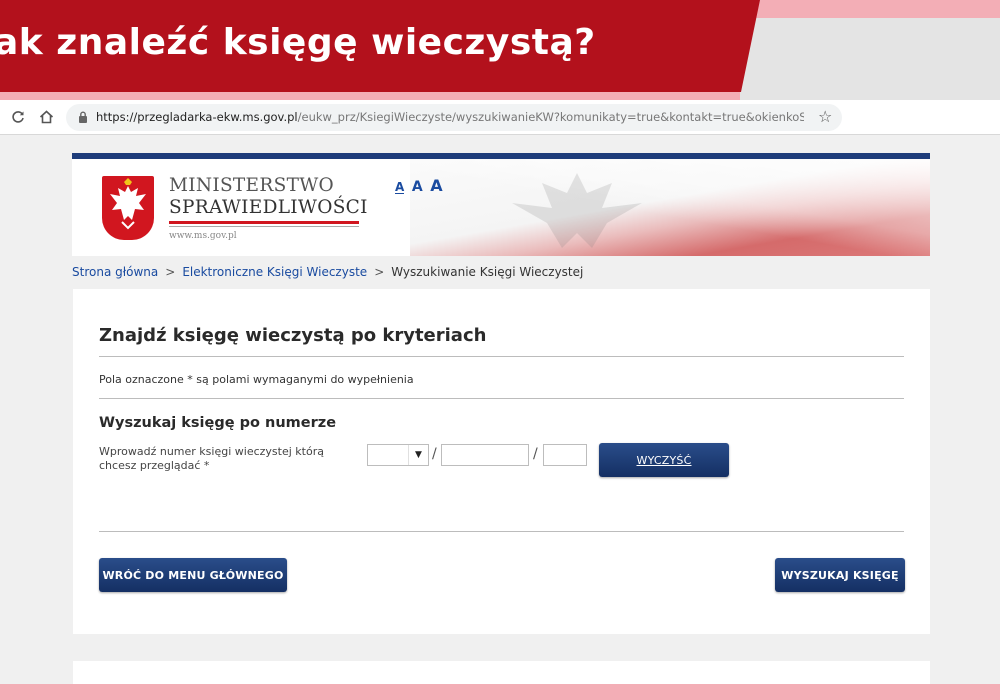  What do you see at coordinates (46, 117) in the screenshot?
I see `home-icon` at bounding box center [46, 117].